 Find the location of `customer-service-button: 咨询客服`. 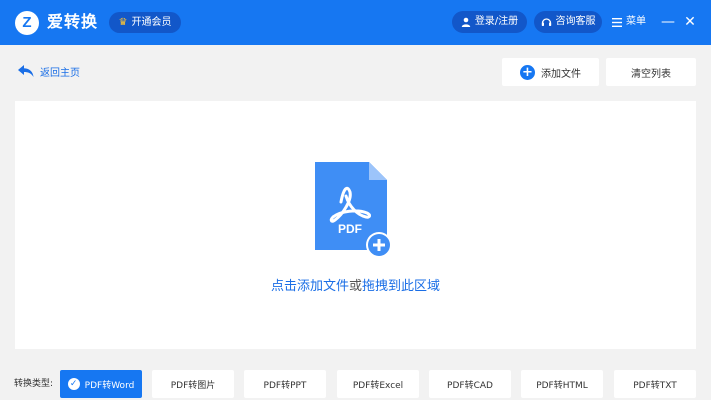

customer-service-button: 咨询客服 is located at coordinates (568, 22).